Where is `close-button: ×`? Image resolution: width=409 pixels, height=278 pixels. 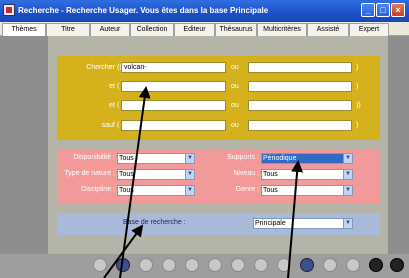
close-button: × is located at coordinates (398, 10).